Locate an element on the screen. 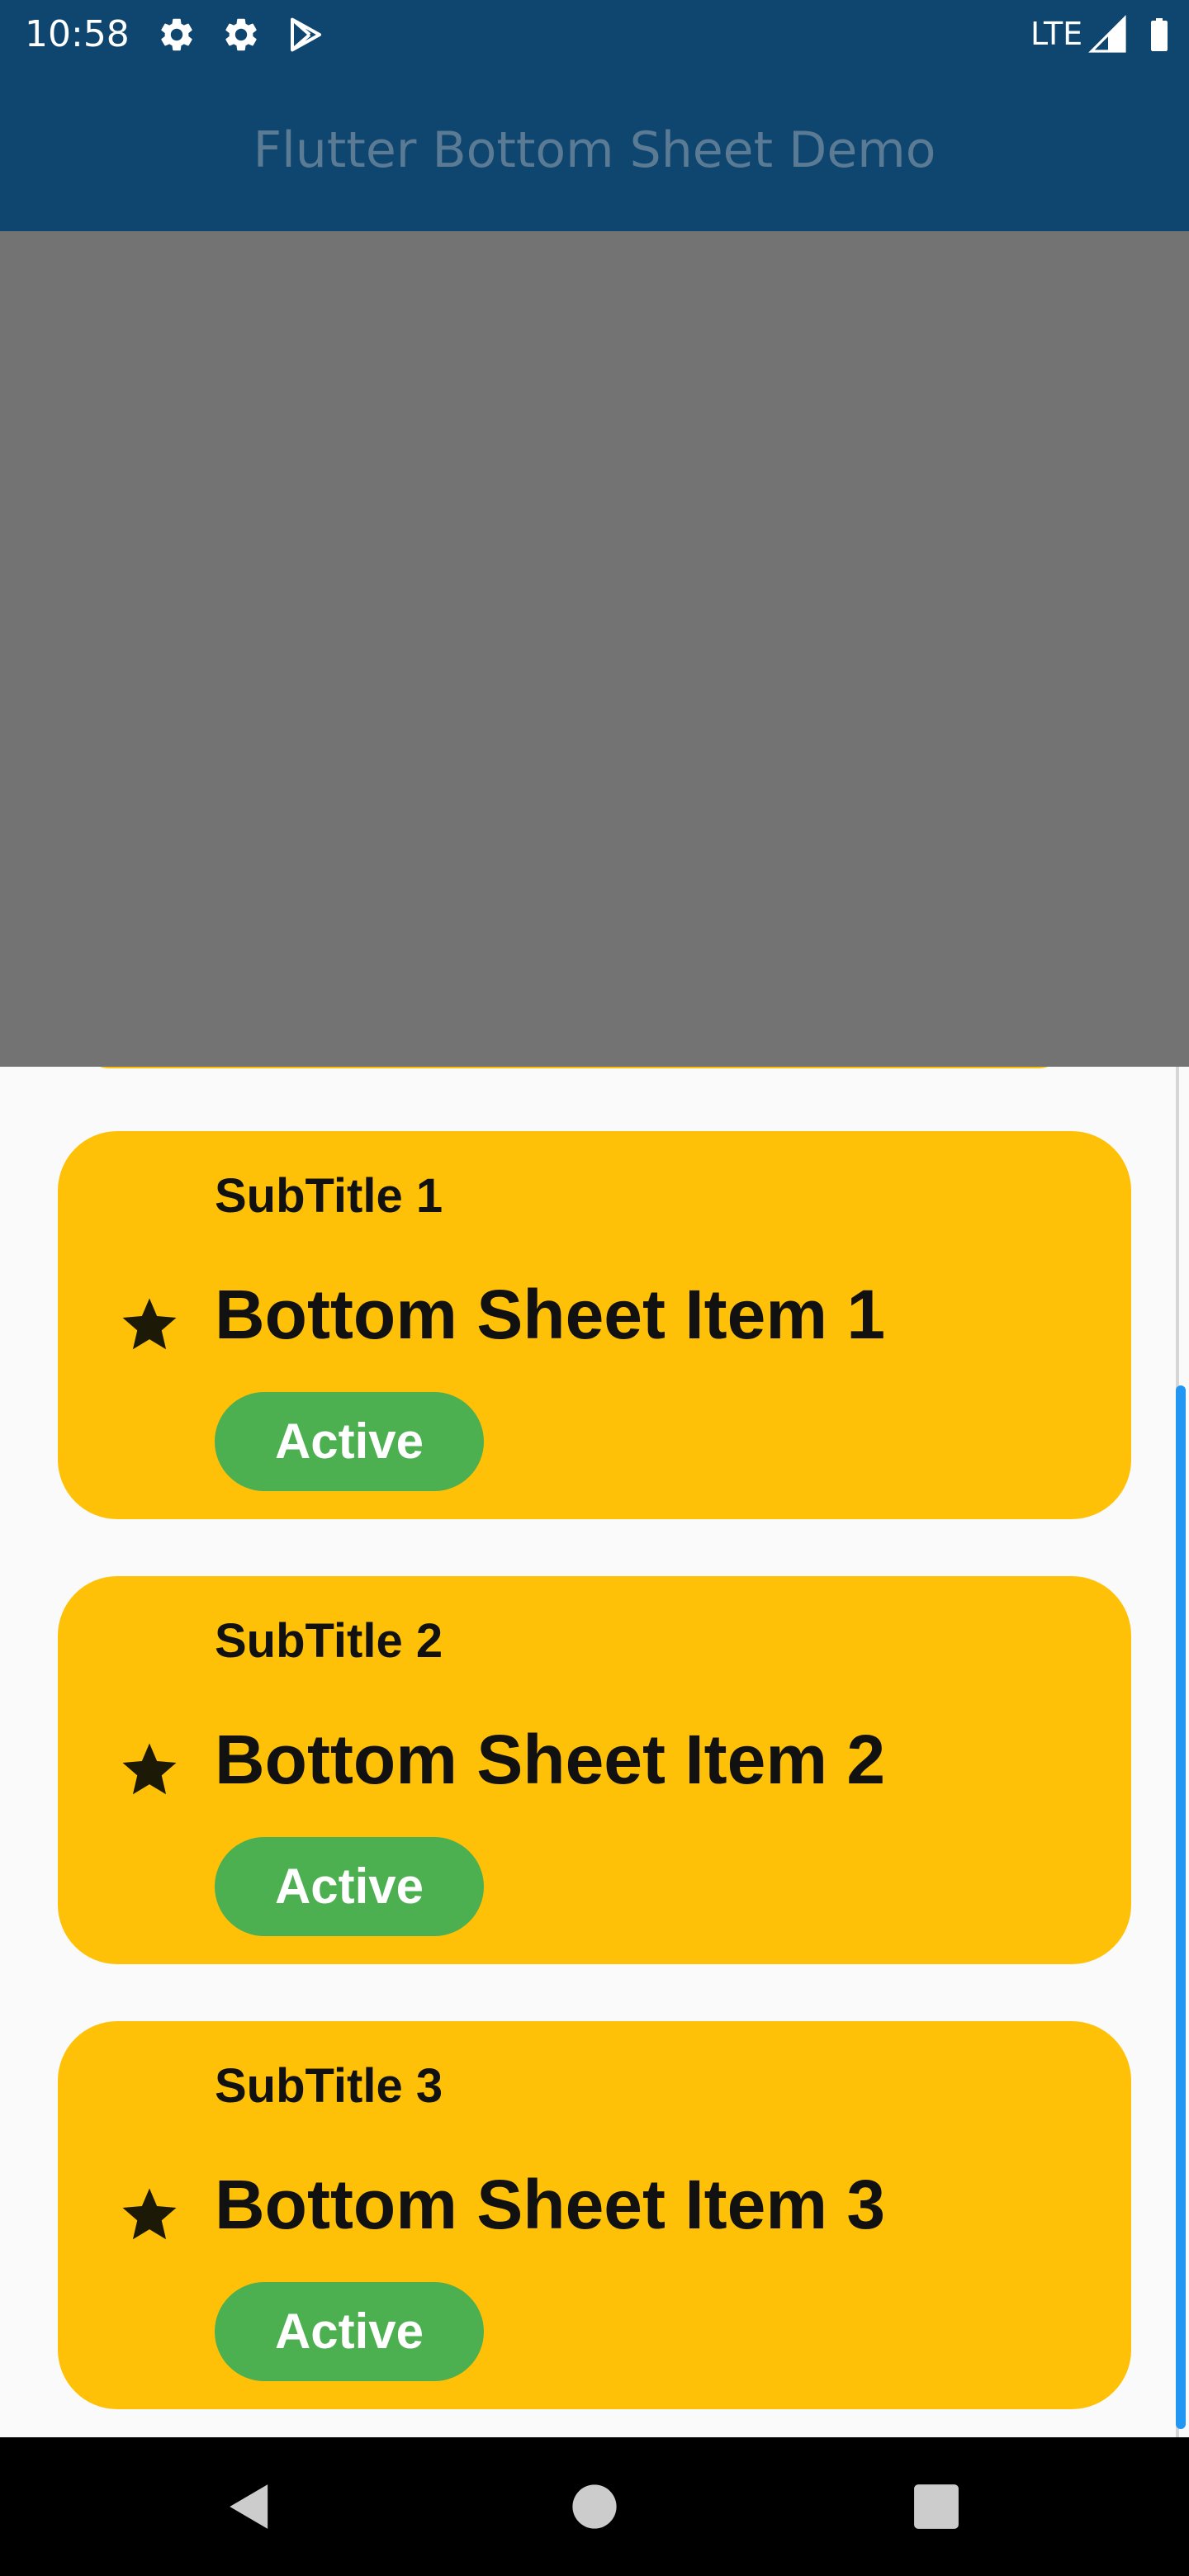 The image size is (1189, 2576). scrollbar-thumb is located at coordinates (1181, 1907).